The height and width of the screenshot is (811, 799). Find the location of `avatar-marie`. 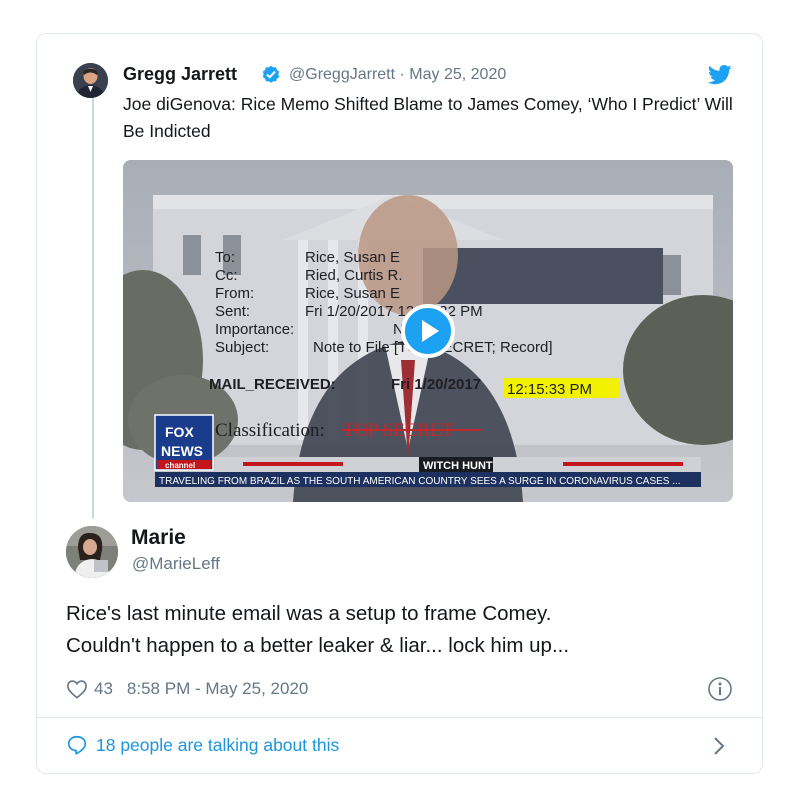

avatar-marie is located at coordinates (92, 552).